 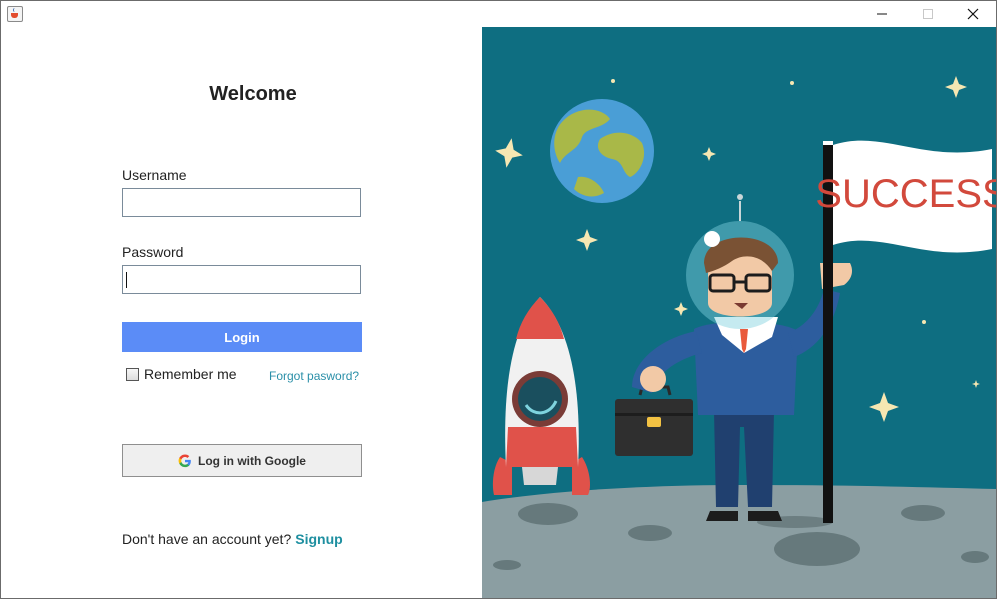 I want to click on username-field, so click(x=241, y=202).